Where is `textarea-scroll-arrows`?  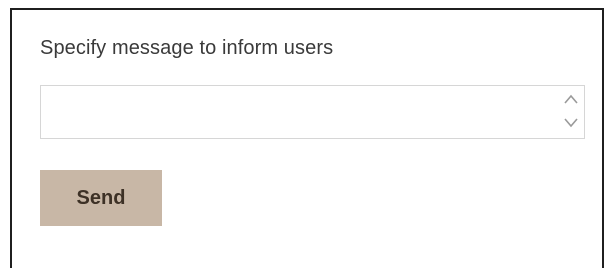 textarea-scroll-arrows is located at coordinates (571, 112).